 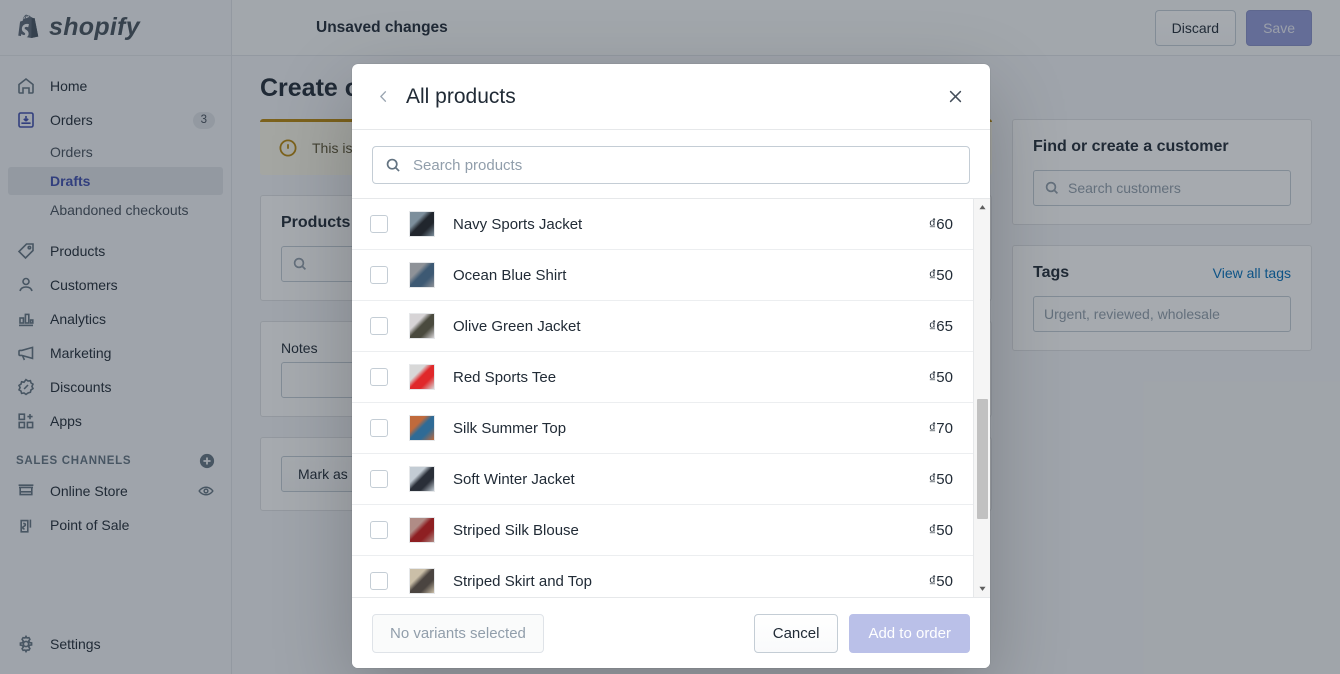 What do you see at coordinates (458, 633) in the screenshot?
I see `variants-status: No variants selected` at bounding box center [458, 633].